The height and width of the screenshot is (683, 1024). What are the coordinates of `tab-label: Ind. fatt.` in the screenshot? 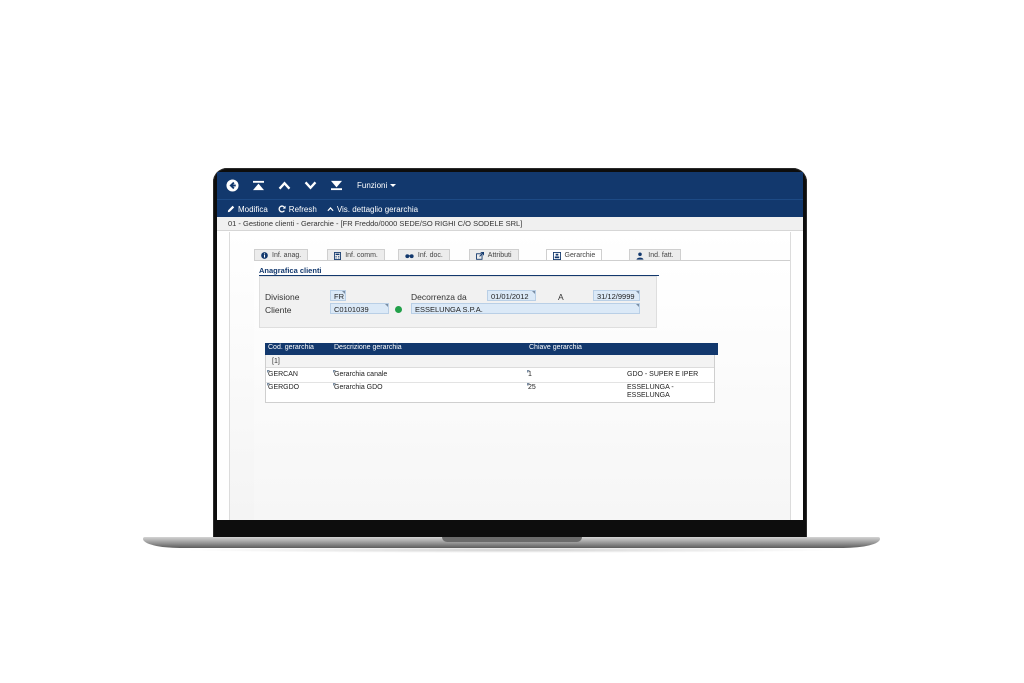 It's located at (661, 255).